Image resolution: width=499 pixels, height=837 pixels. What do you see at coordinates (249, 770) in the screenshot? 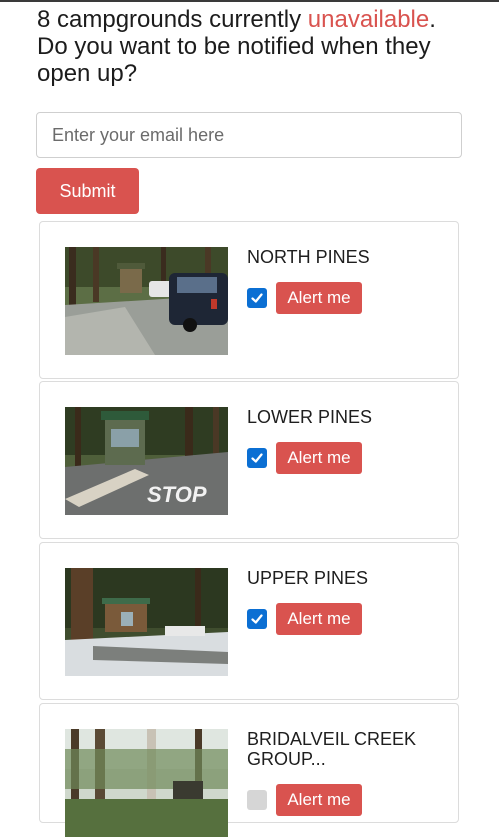
I see `campground-card: BRIDALVEIL CREEK GROUP... Alert me` at bounding box center [249, 770].